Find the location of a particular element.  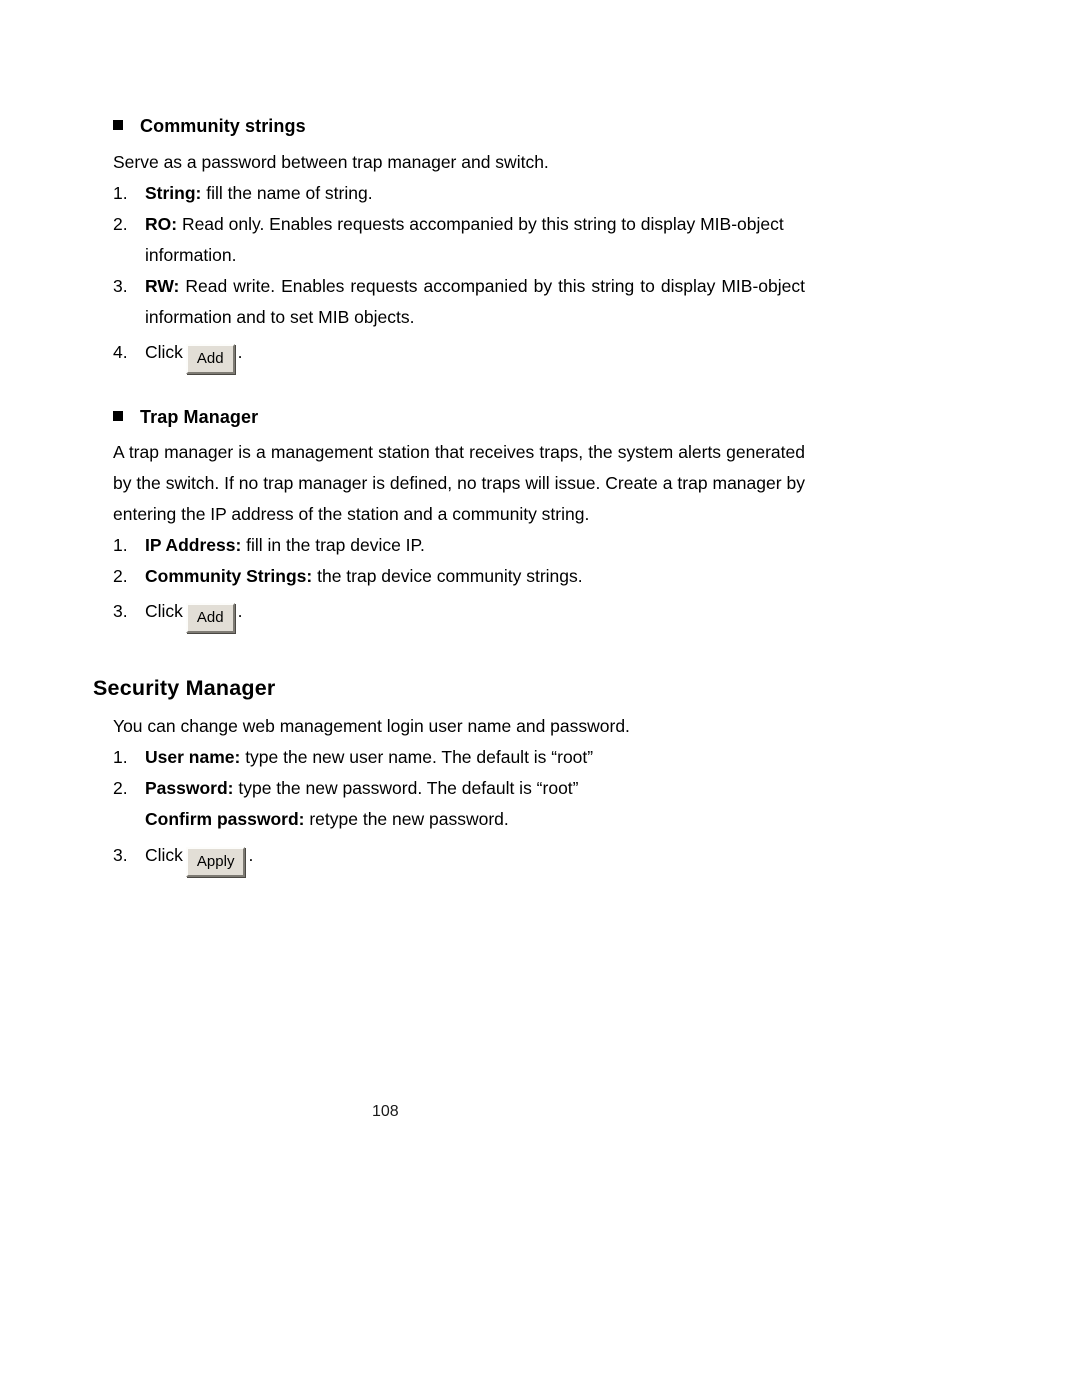

heading-trap-manager: Trap Manager is located at coordinates (185, 417).